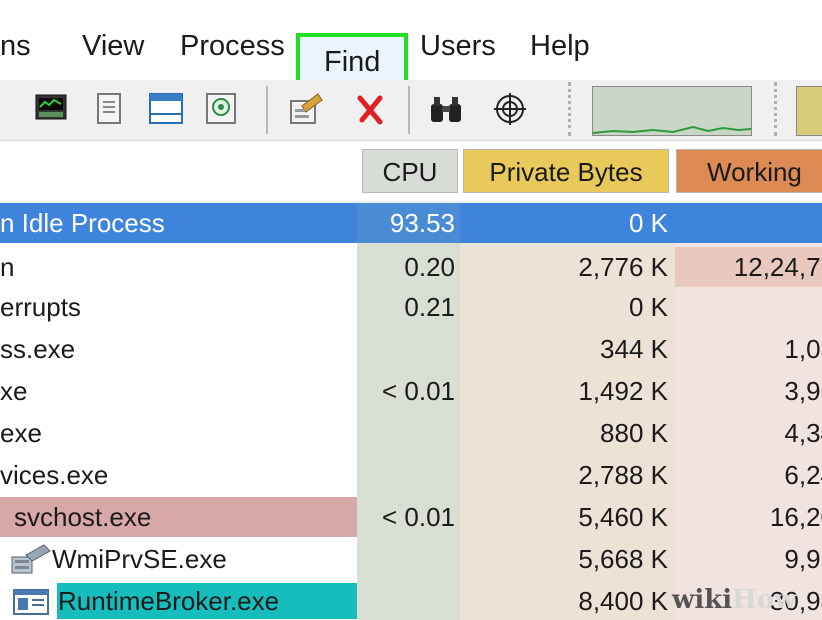  I want to click on process-working-set: 9,91, so click(803, 559).